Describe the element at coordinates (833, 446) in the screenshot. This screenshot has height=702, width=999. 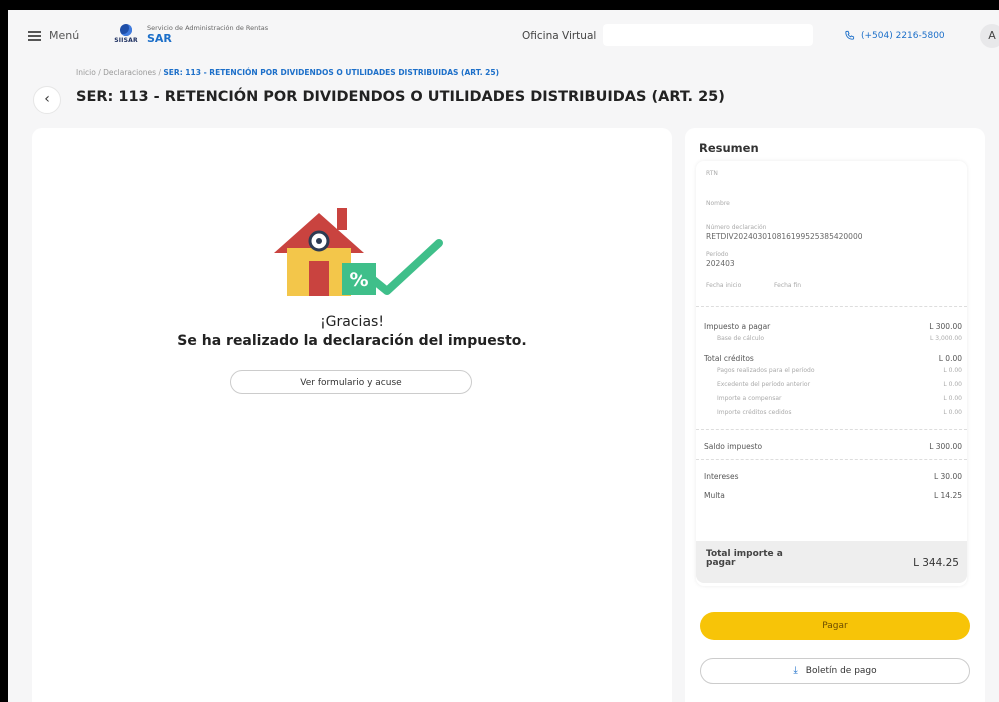
I see `saldo-row: Saldo impuesto L 300.00` at that location.